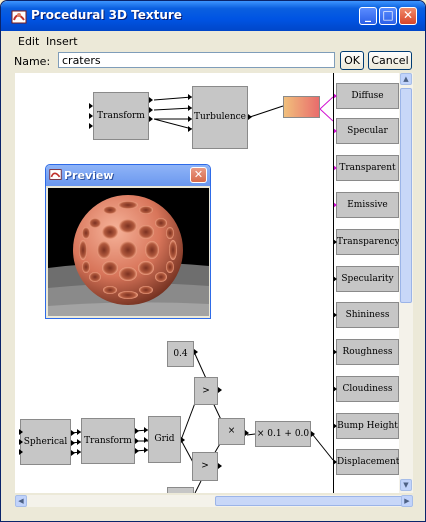 Image resolution: width=426 pixels, height=522 pixels. I want to click on node-transform-1-label: Transform, so click(121, 116).